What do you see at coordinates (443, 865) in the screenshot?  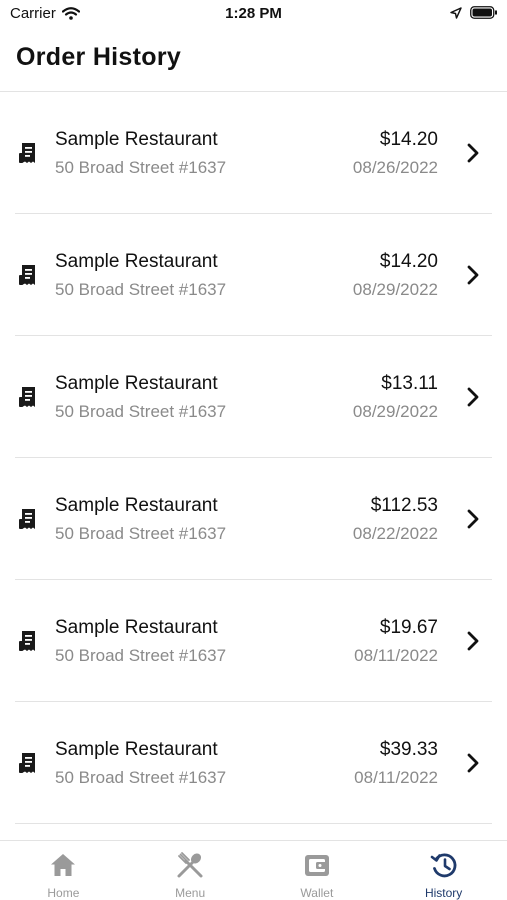 I see `history-icon` at bounding box center [443, 865].